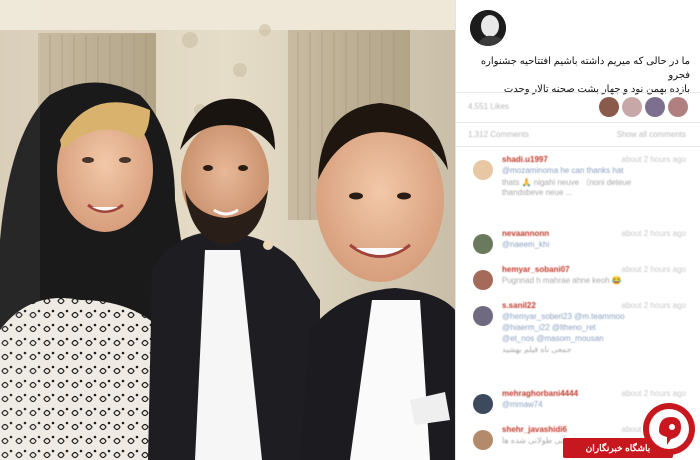 The image size is (700, 460). Describe the element at coordinates (488, 106) in the screenshot. I see `likes-count: 4,551 Likes` at that location.